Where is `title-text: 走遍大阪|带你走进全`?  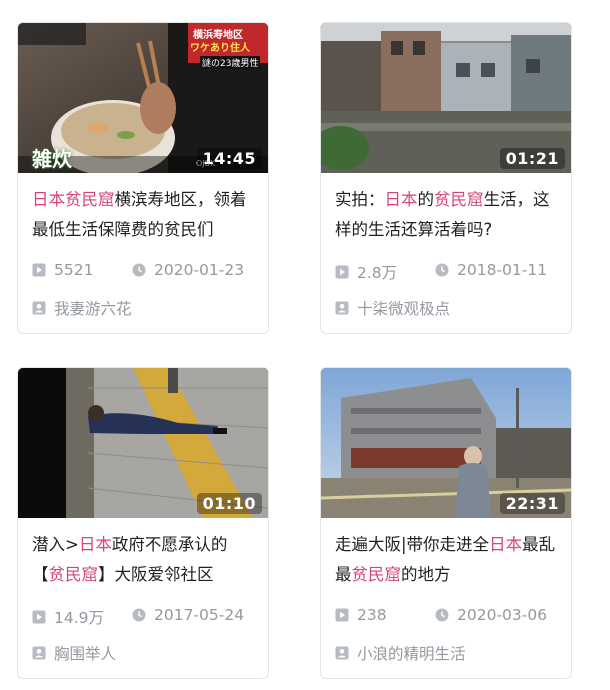 title-text: 走遍大阪|带你走进全 is located at coordinates (412, 544).